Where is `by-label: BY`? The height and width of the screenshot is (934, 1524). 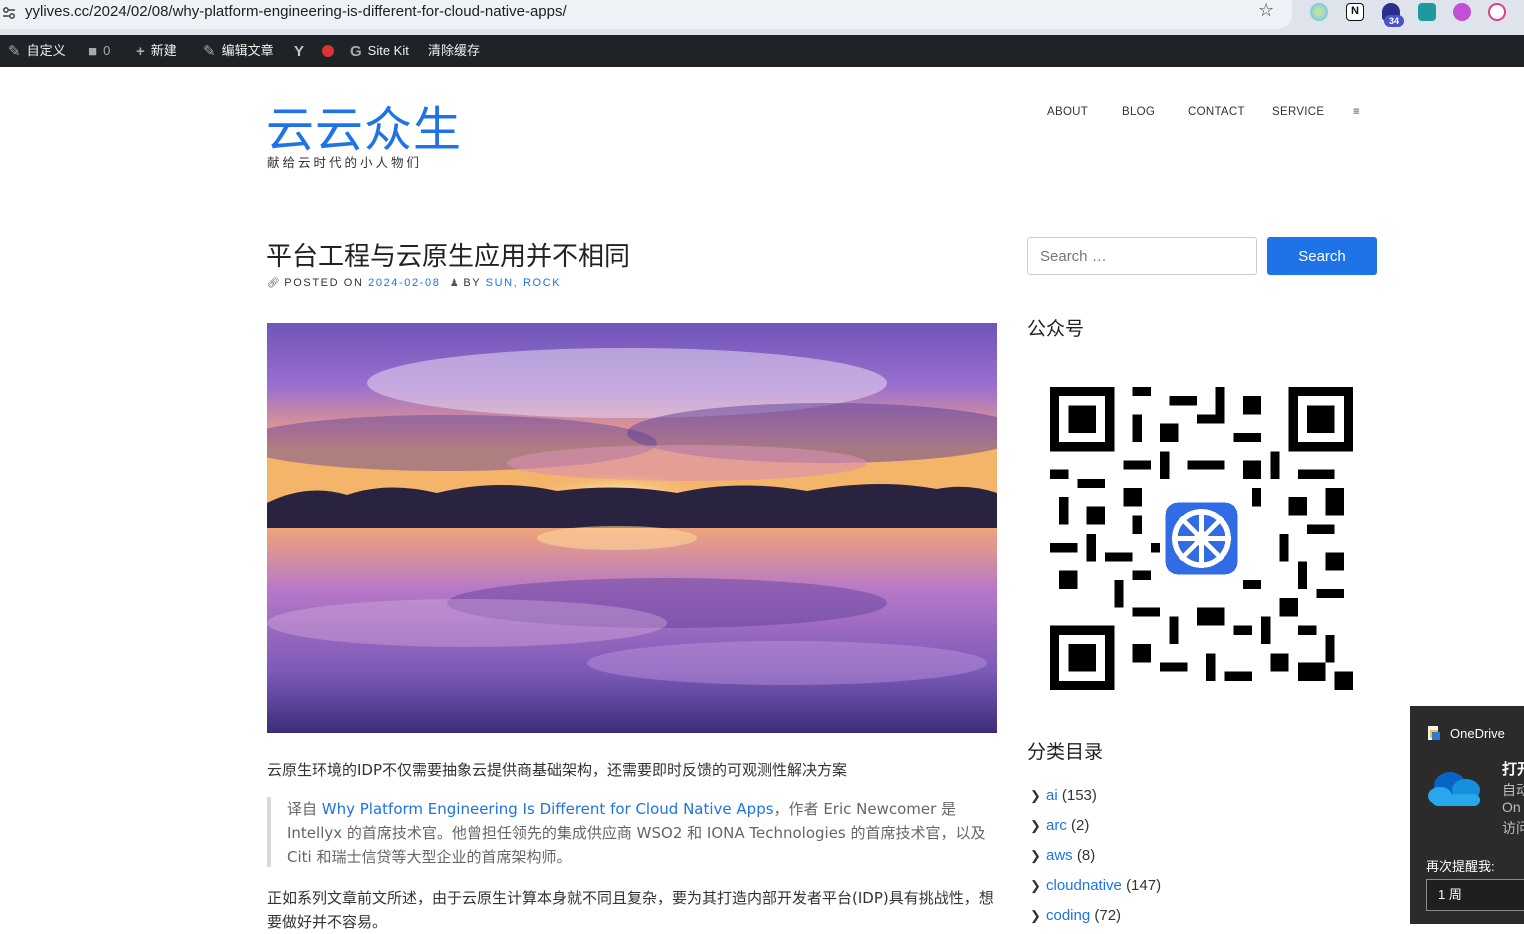
by-label: BY is located at coordinates (472, 283).